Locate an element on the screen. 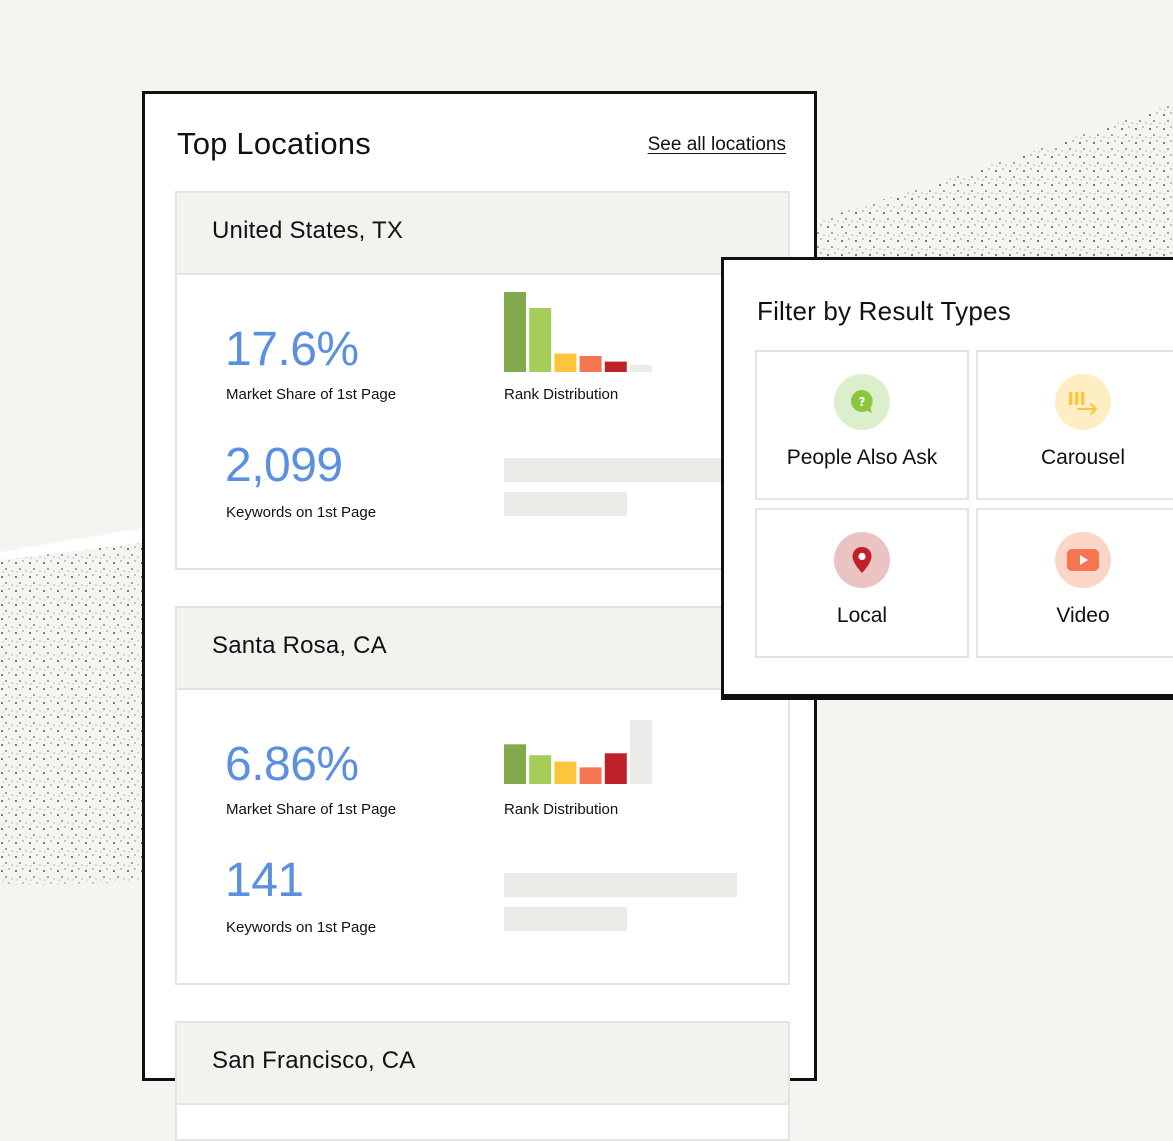 Image resolution: width=1173 pixels, height=1141 pixels. location-header: Santa Rosa, CA is located at coordinates (482, 649).